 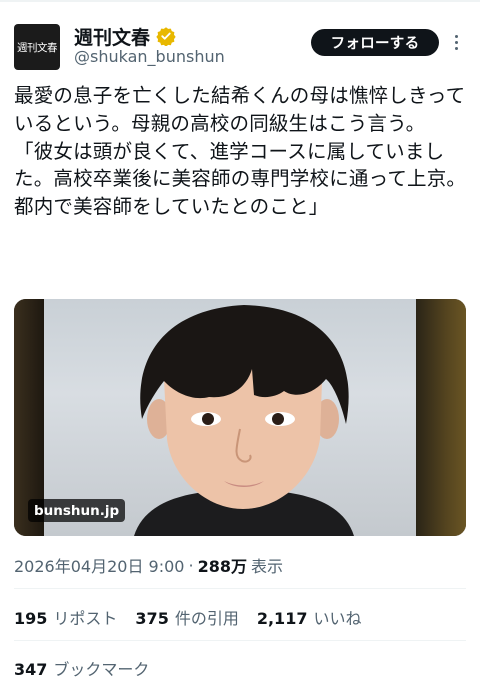 What do you see at coordinates (77, 510) in the screenshot?
I see `media-source-badge: bunshun.jp` at bounding box center [77, 510].